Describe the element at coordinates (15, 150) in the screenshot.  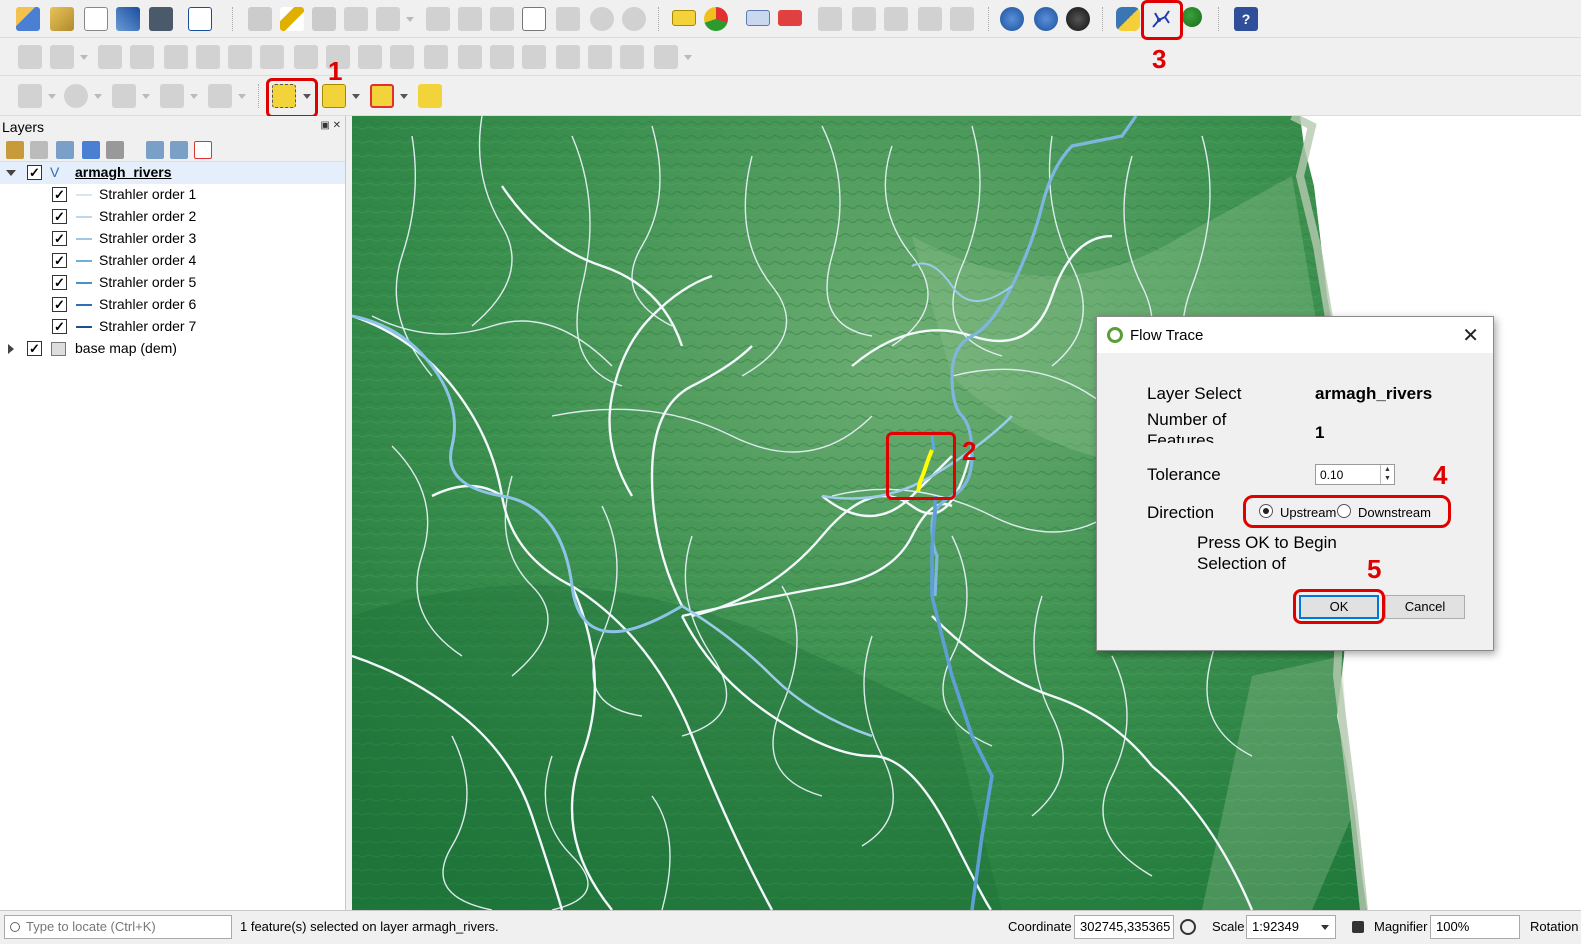
I see `style-manager-icon` at that location.